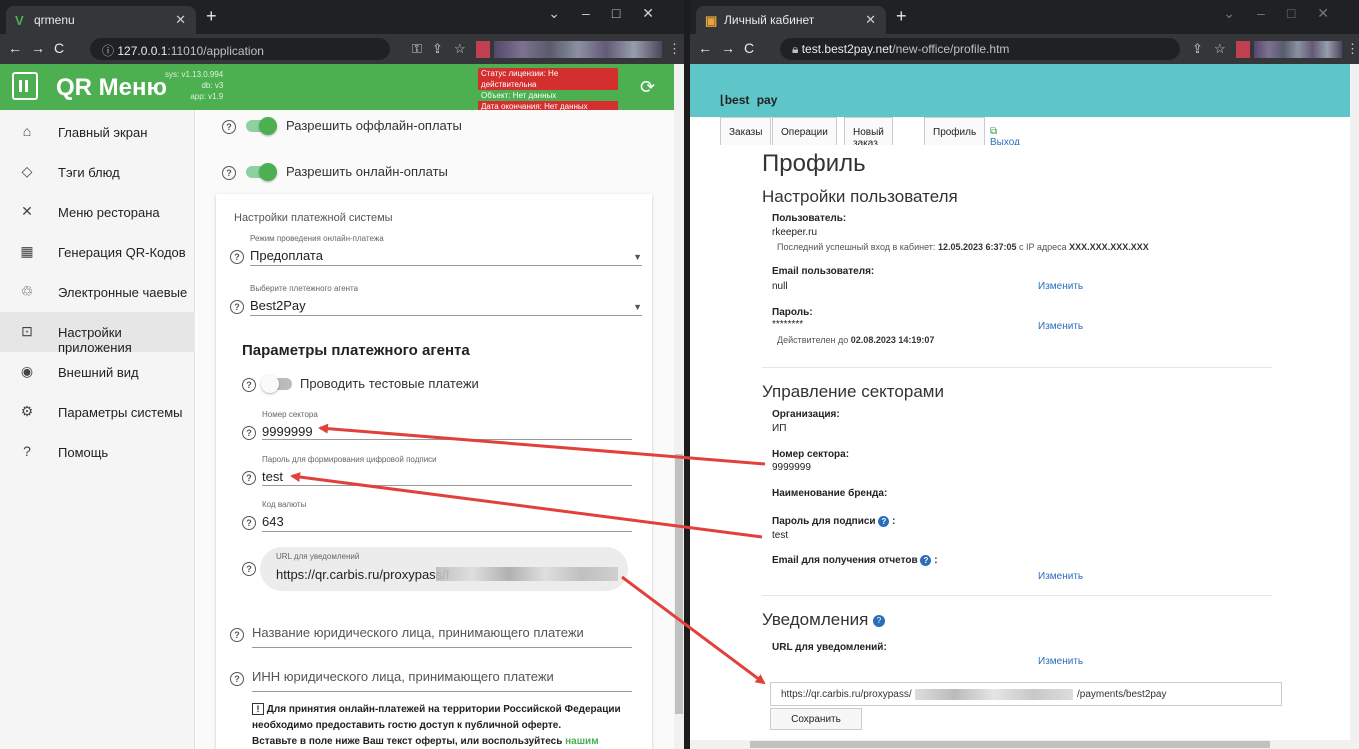 This screenshot has width=1359, height=749. Describe the element at coordinates (349, 459) in the screenshot. I see `signature-password-label: Пароль для формирования цифровой подписи` at that location.